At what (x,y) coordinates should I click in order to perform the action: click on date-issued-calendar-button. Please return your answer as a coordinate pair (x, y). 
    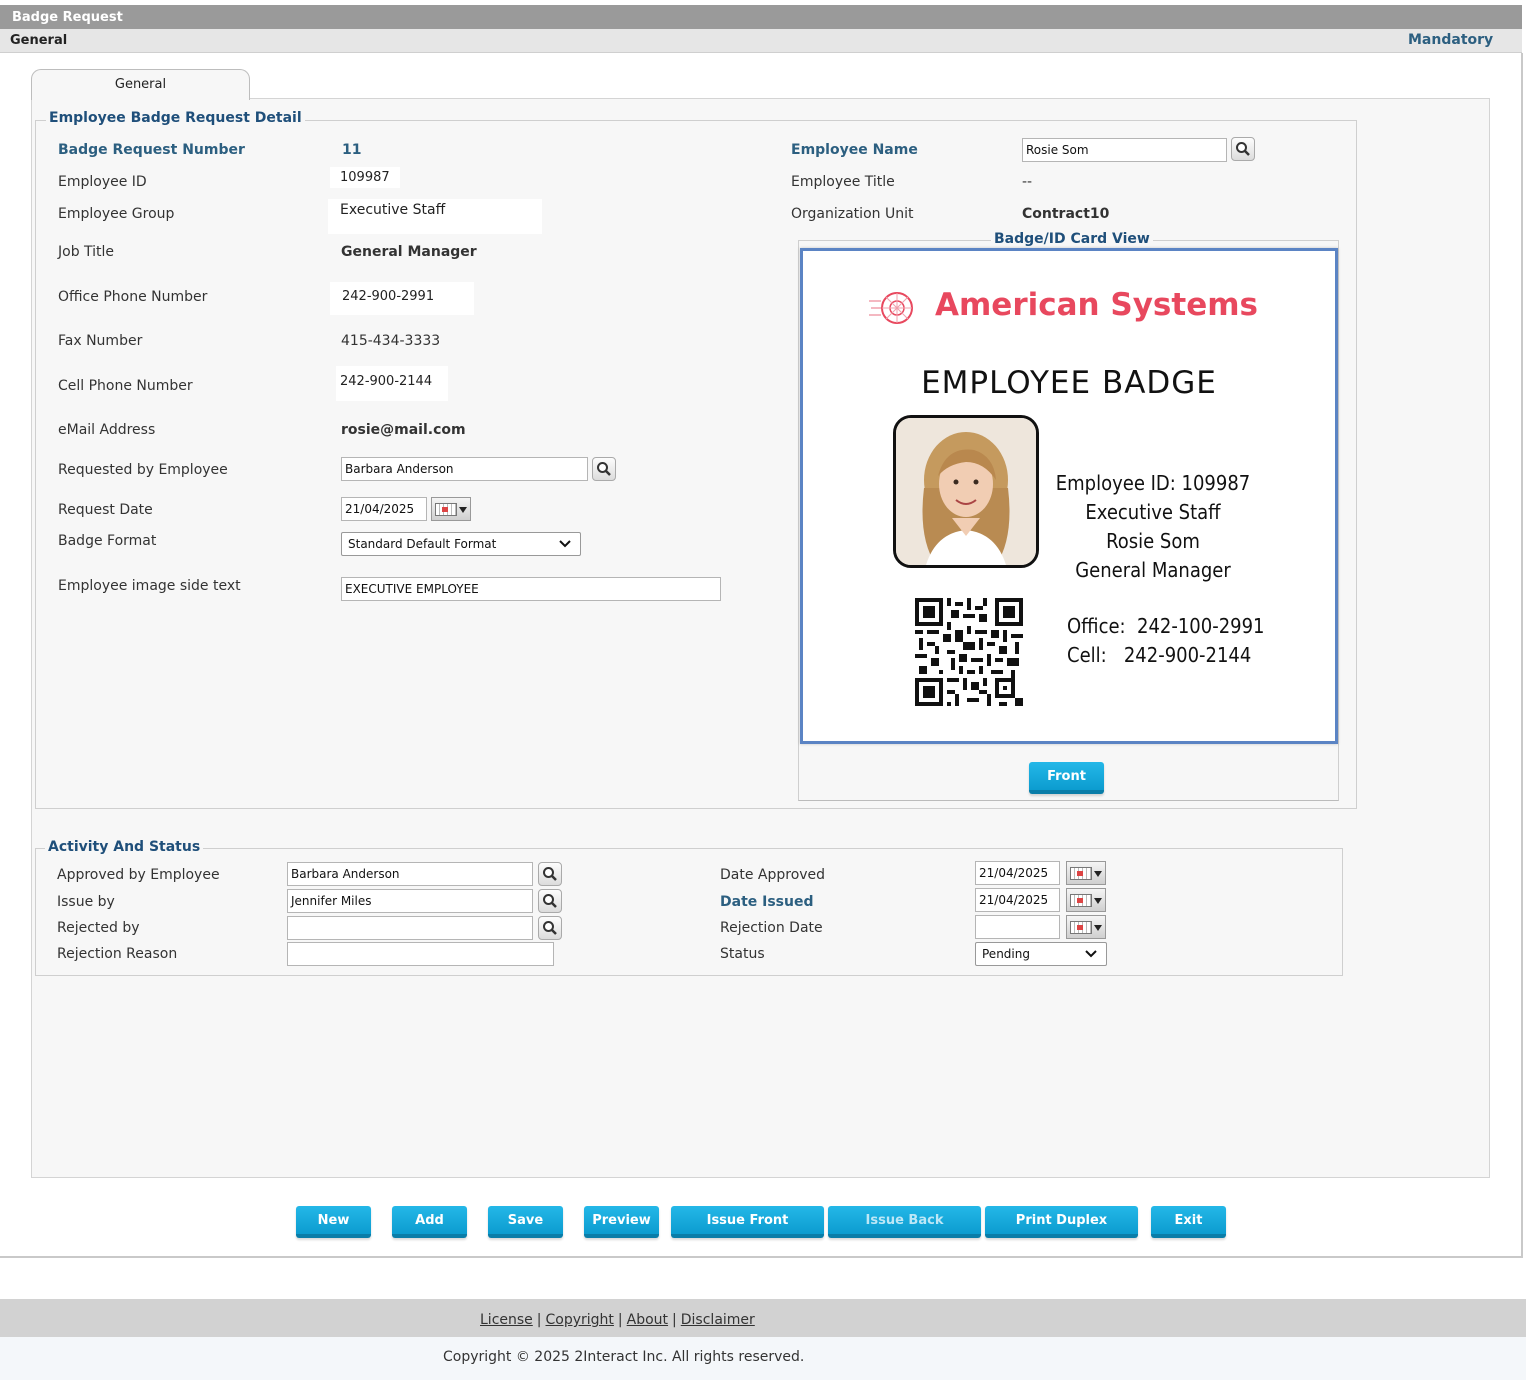
    Looking at the image, I should click on (1086, 900).